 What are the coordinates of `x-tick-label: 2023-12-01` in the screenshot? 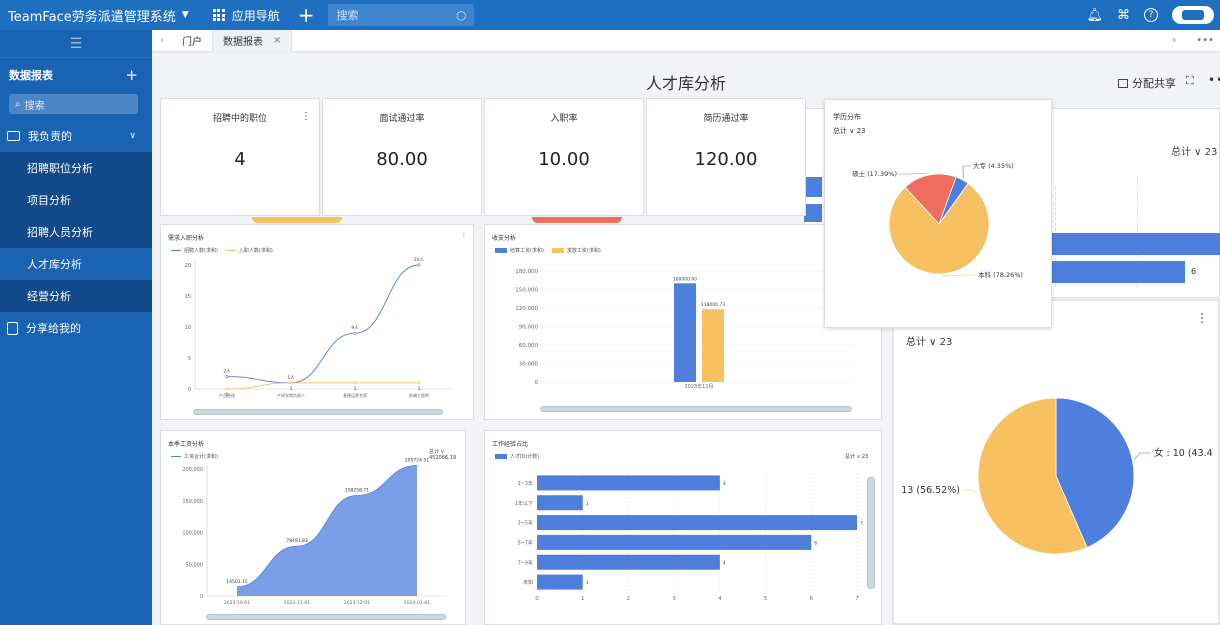 It's located at (357, 603).